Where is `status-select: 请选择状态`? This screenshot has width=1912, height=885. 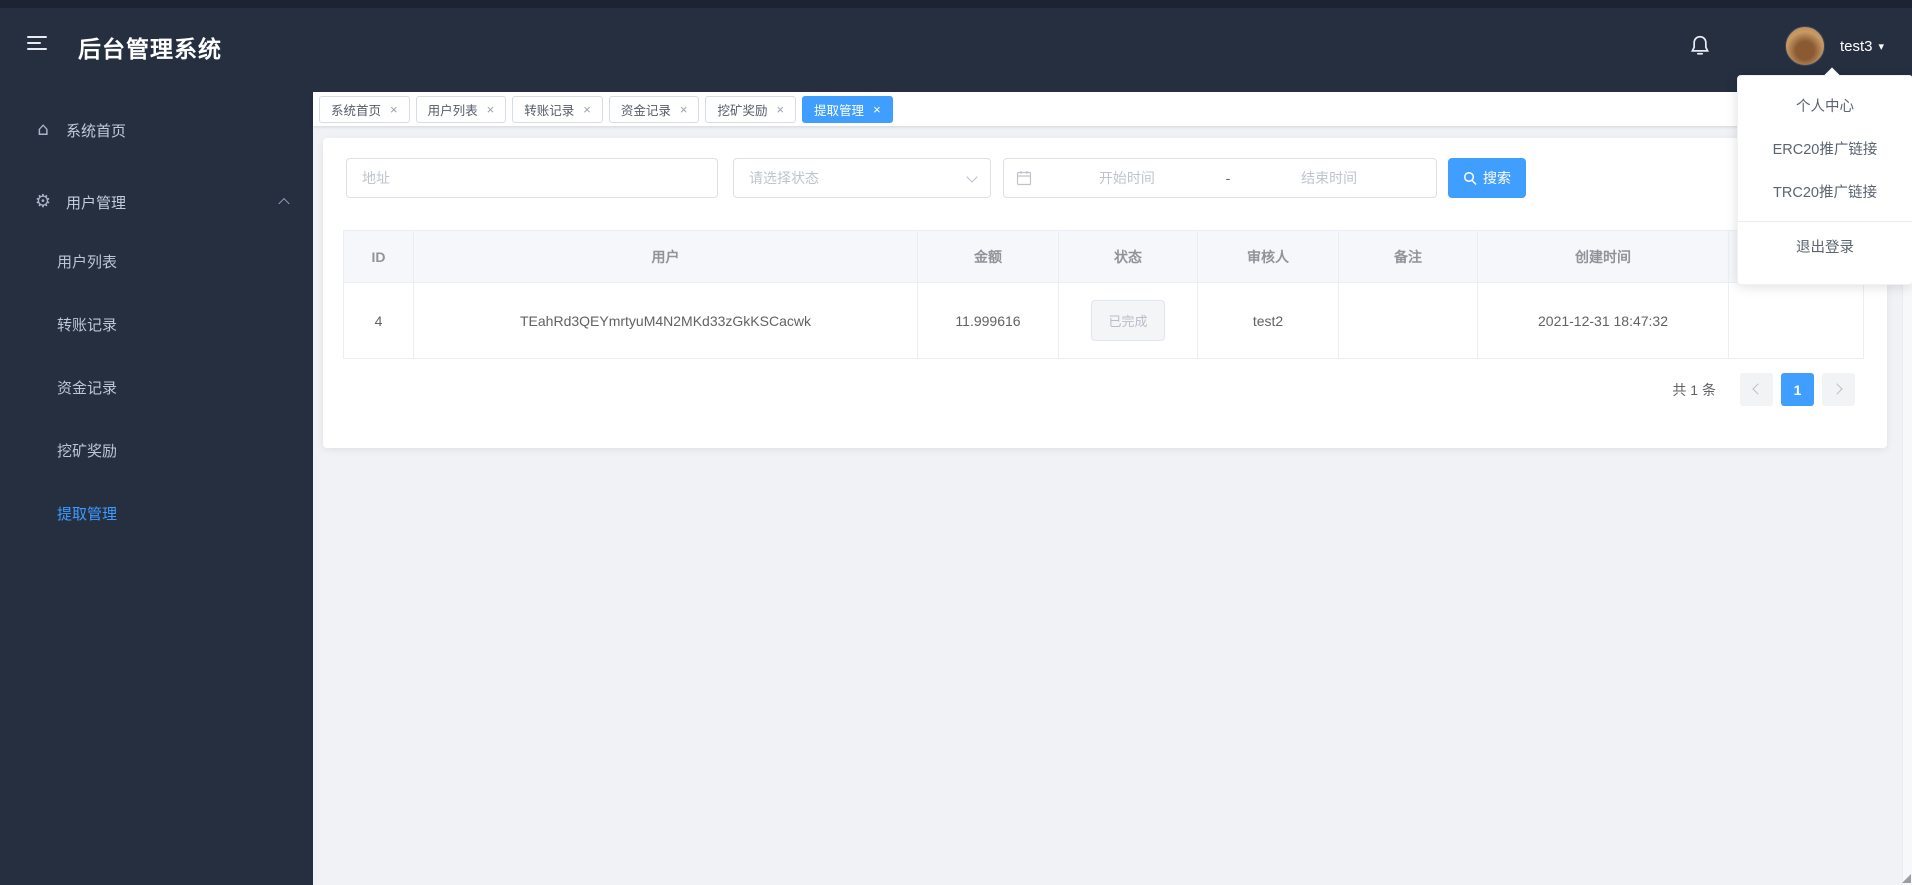
status-select: 请选择状态 is located at coordinates (862, 178).